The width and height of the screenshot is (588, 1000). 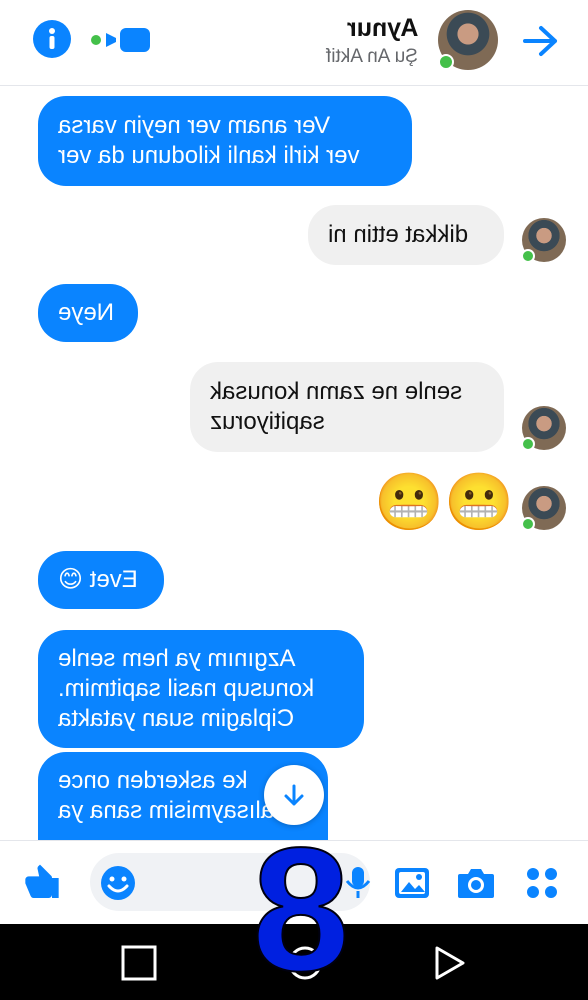 I want to click on emoji-icon, so click(x=118, y=883).